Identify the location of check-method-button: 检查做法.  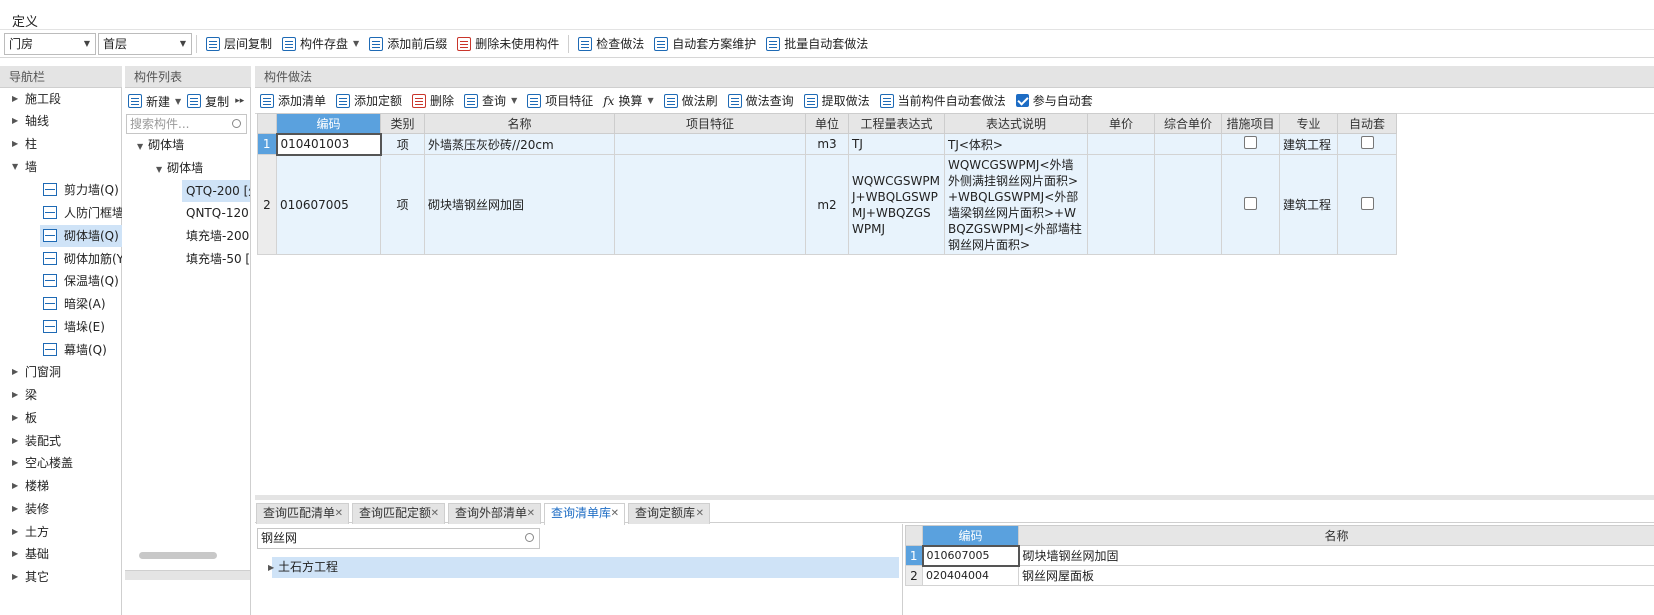
(611, 44).